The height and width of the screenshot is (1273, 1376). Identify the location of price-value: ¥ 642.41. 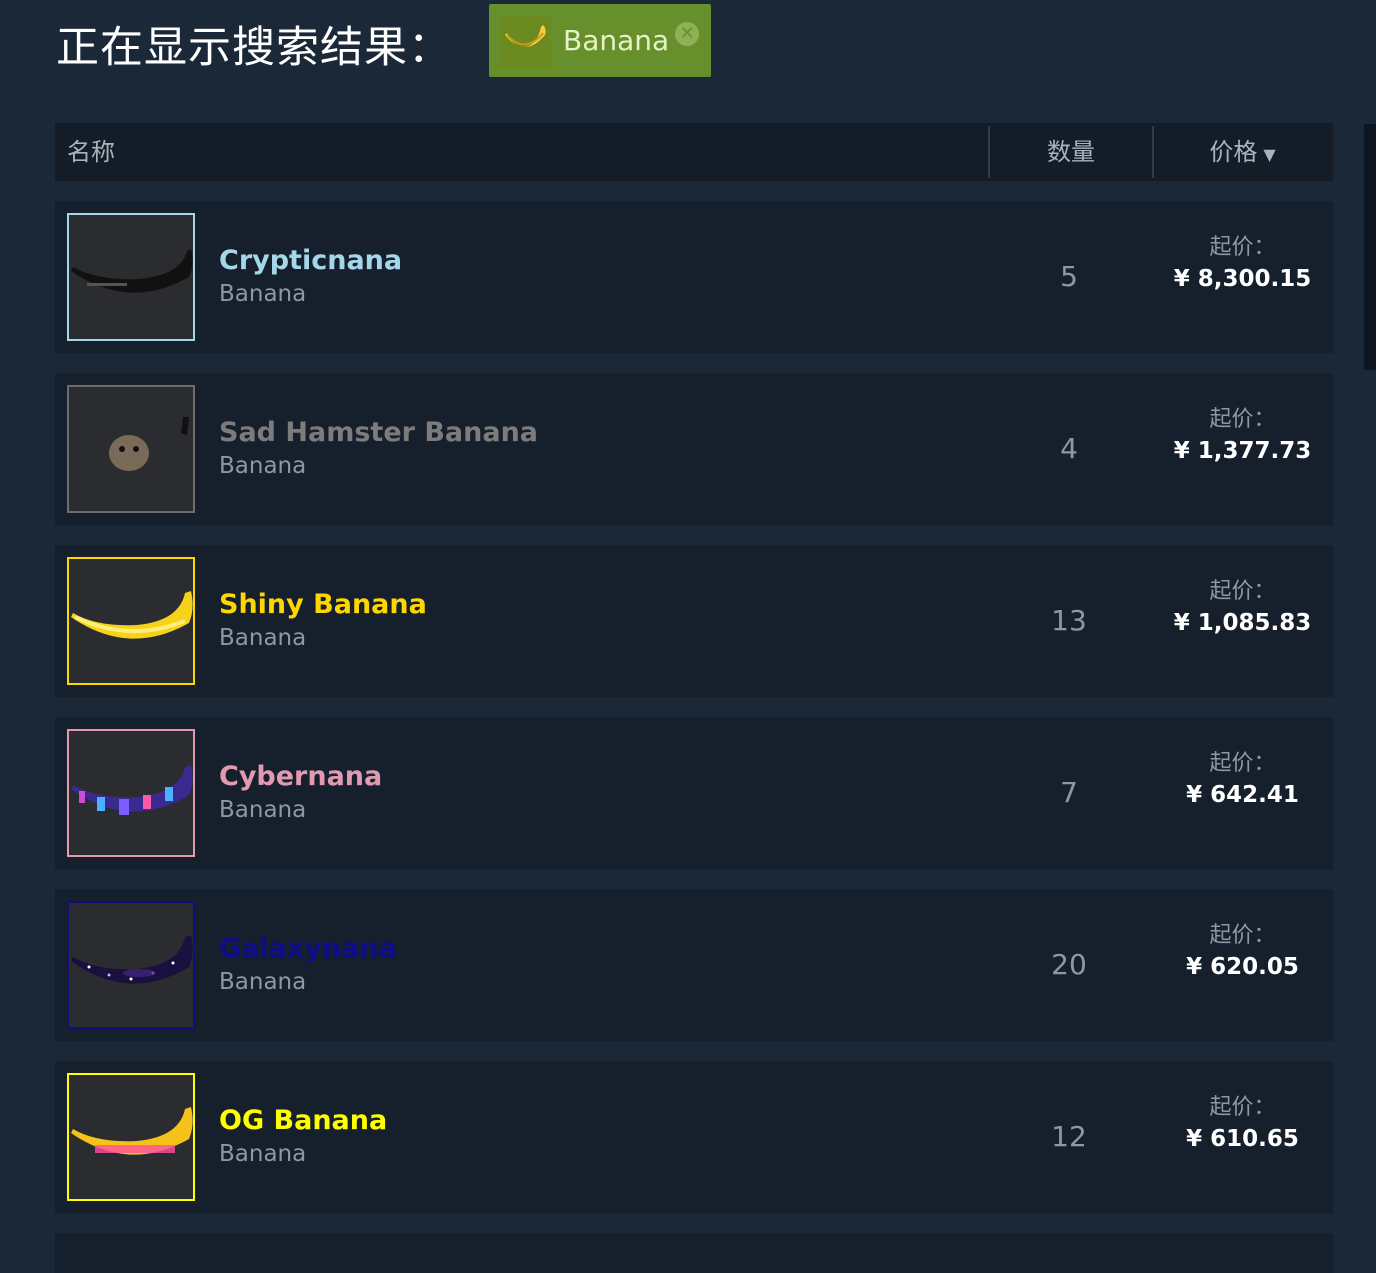
(1242, 795).